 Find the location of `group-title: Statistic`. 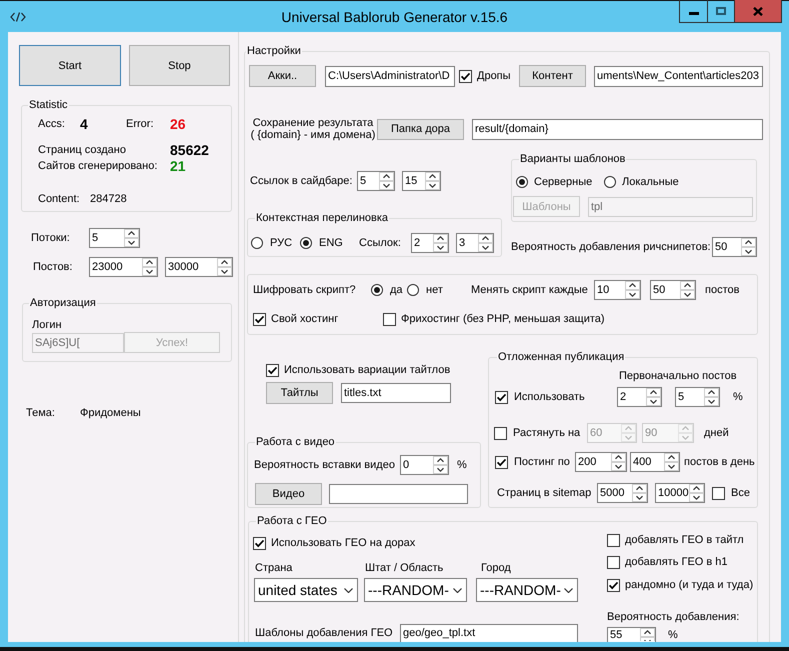

group-title: Statistic is located at coordinates (48, 105).